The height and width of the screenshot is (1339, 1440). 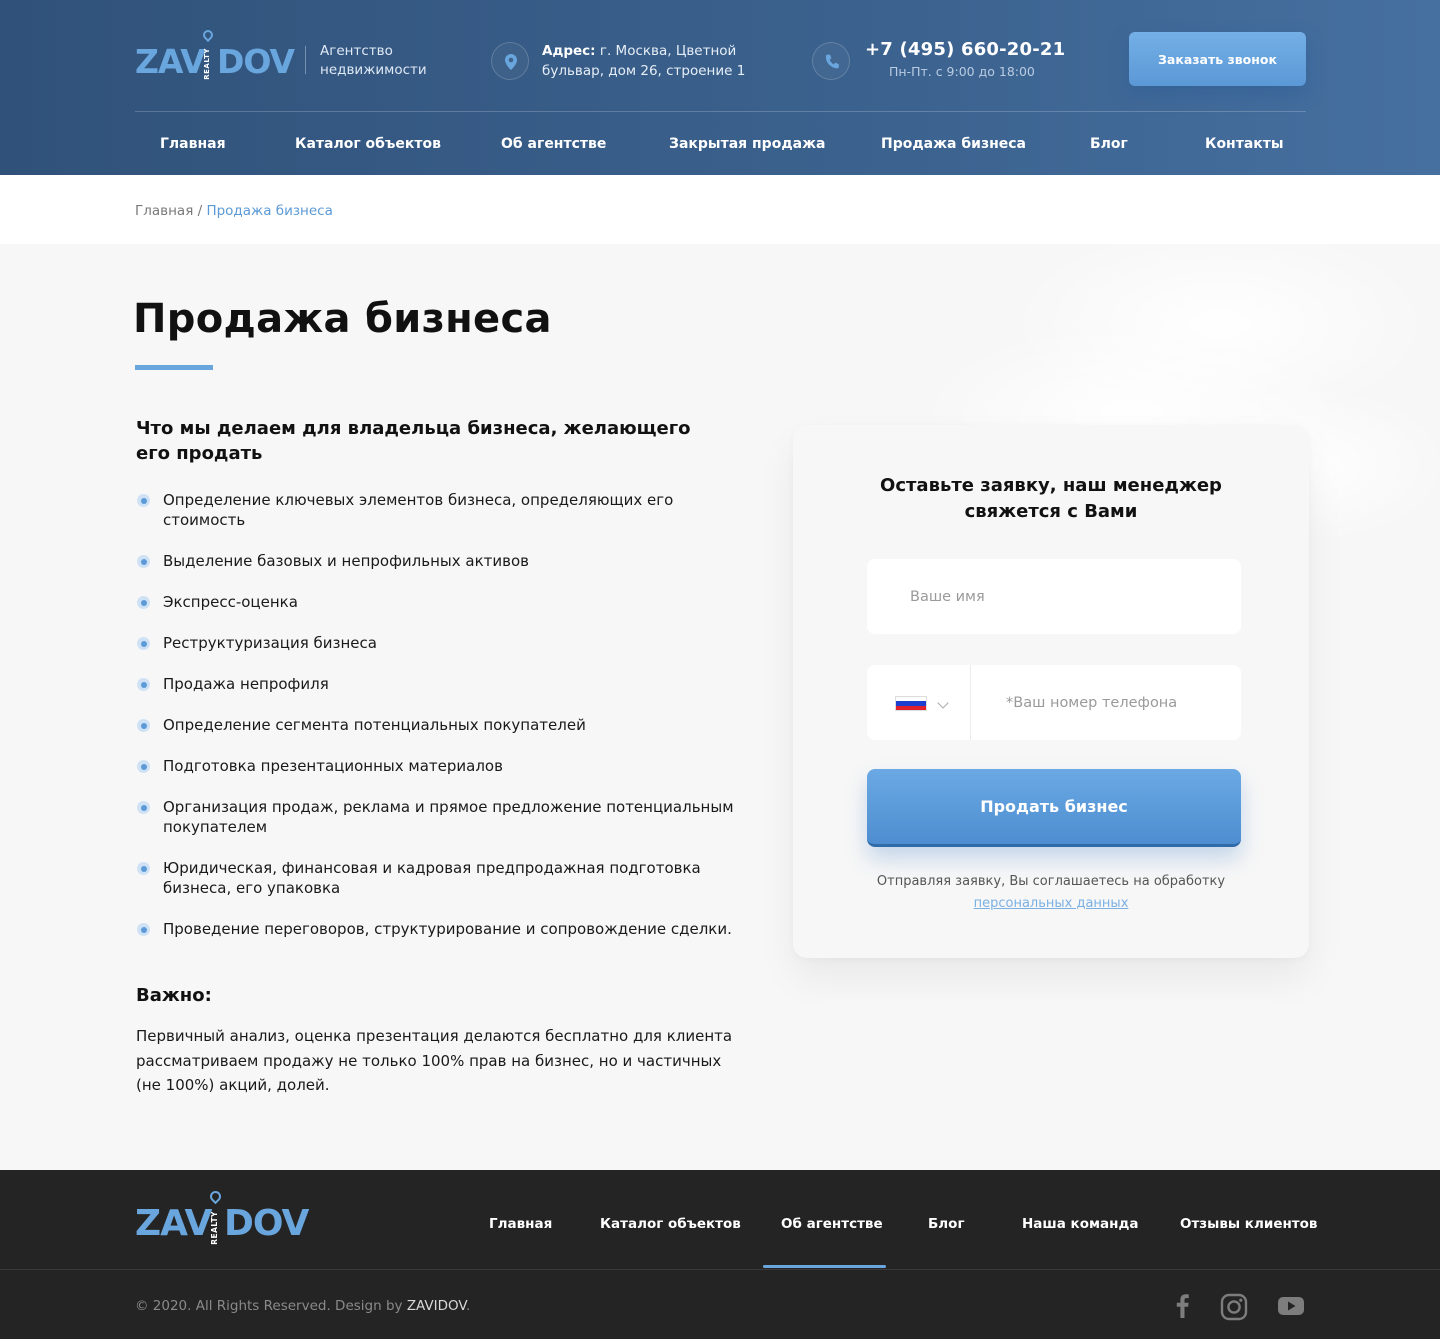 I want to click on phone-icon, so click(x=831, y=61).